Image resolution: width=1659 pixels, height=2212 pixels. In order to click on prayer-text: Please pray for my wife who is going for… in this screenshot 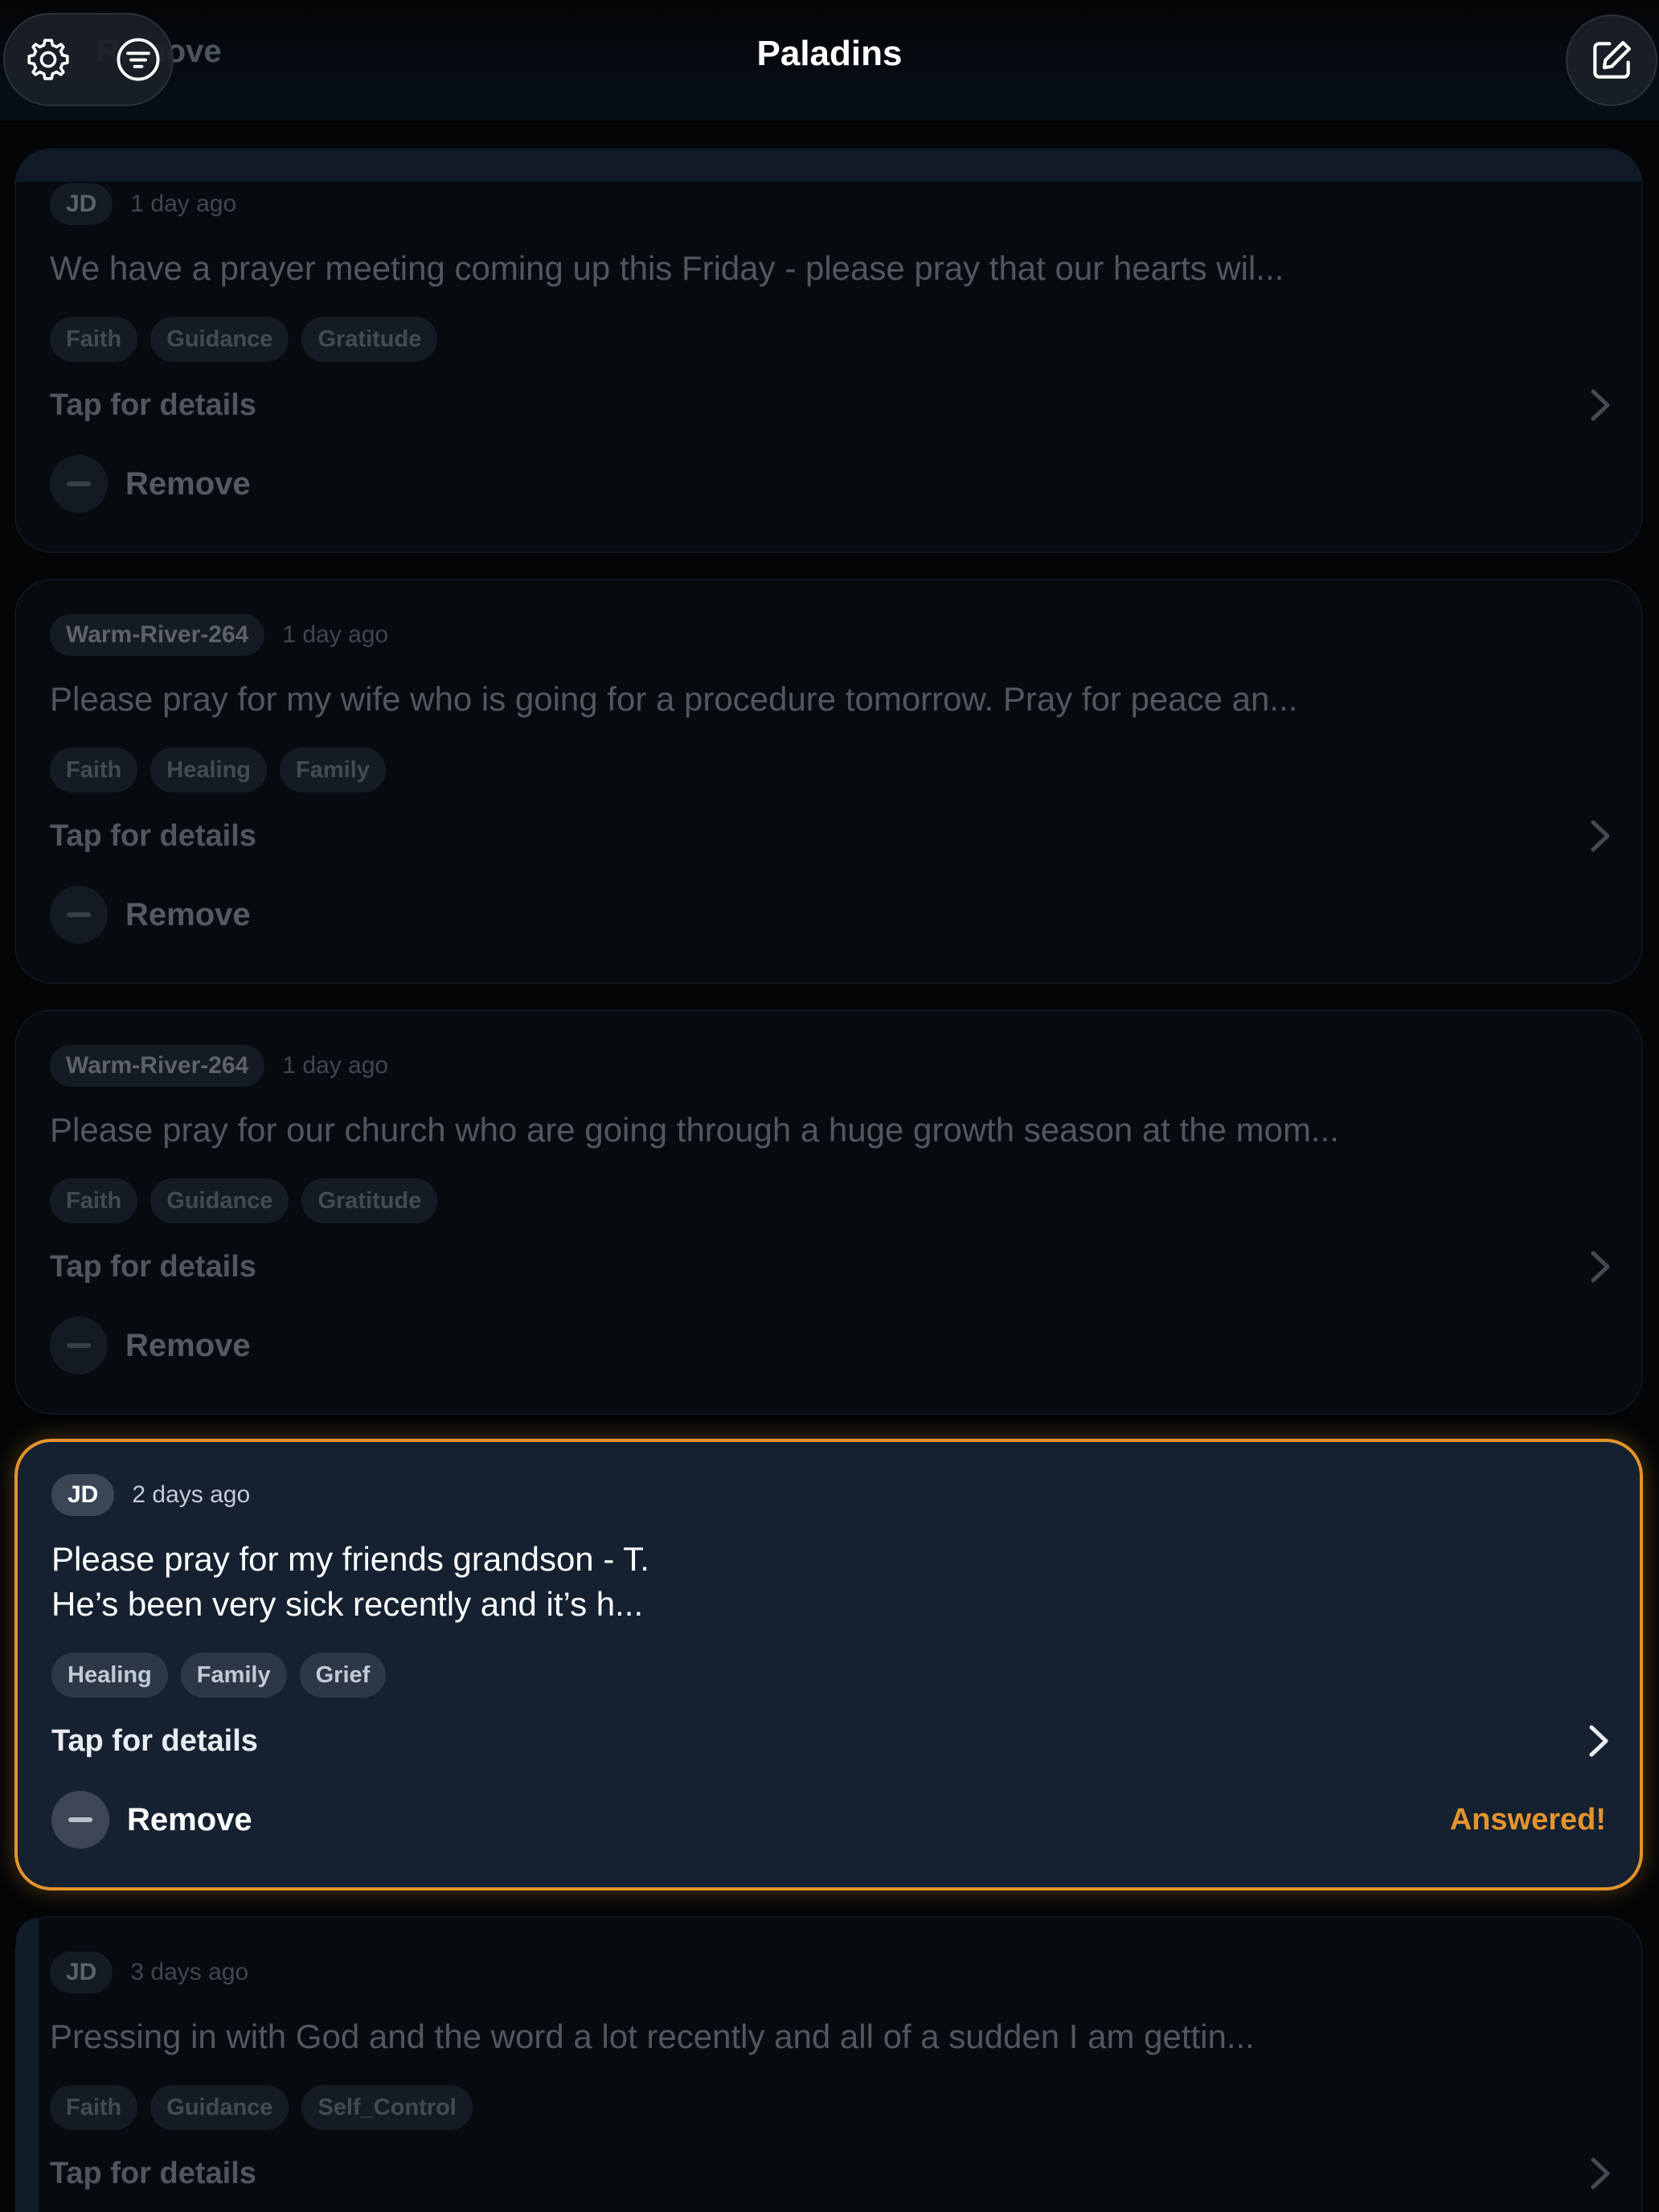, I will do `click(674, 699)`.